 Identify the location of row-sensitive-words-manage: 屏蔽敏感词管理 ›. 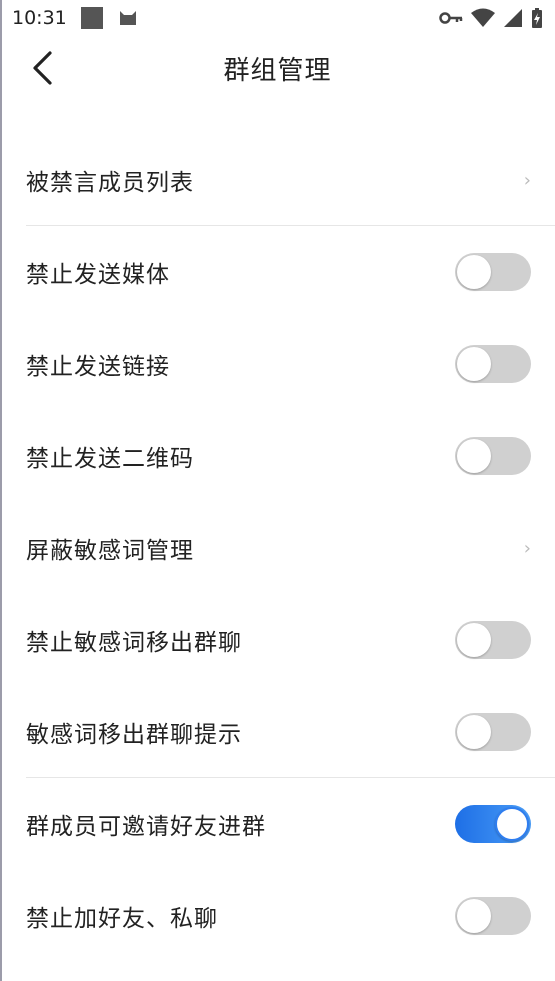
(277, 548).